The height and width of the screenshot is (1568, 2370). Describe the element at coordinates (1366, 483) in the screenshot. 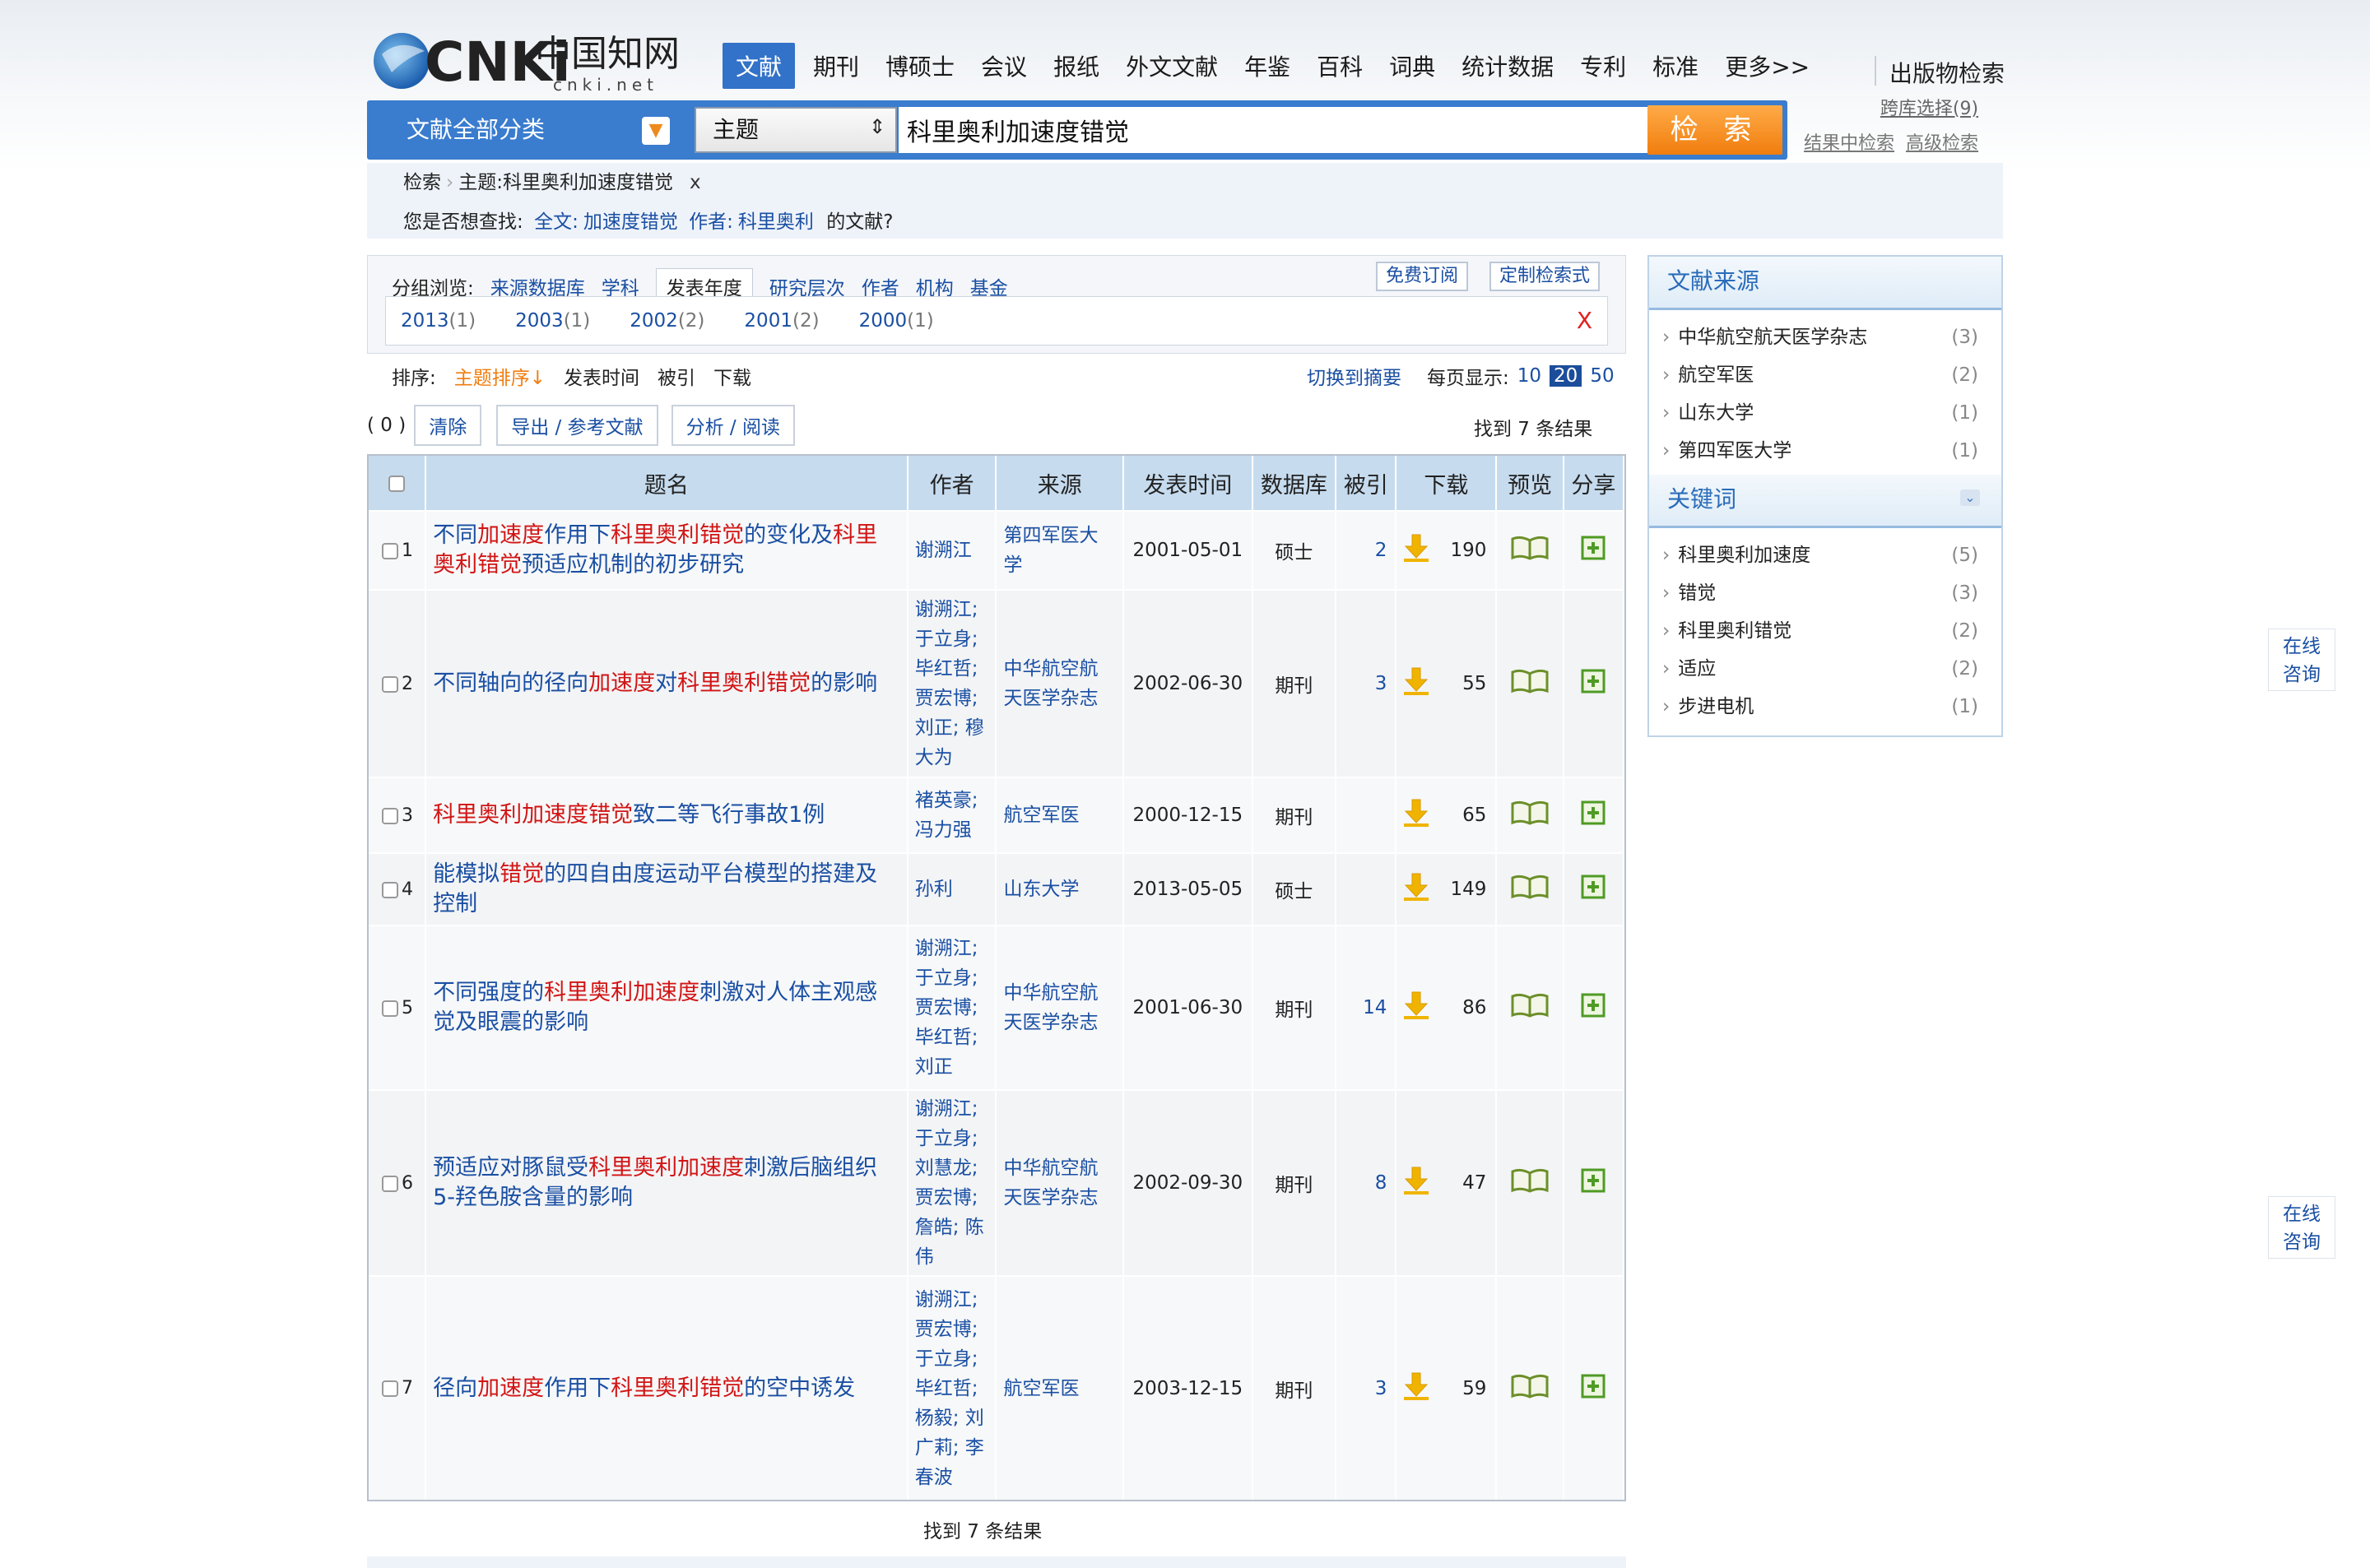

I see `column-header: 被引` at that location.